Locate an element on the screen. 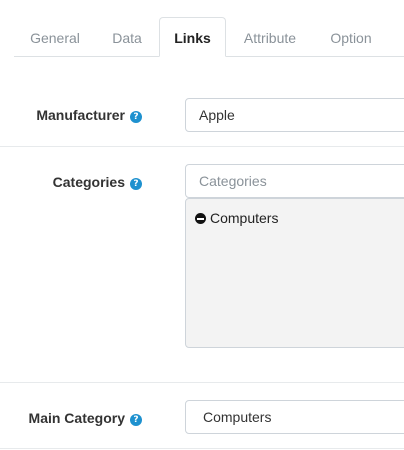 The width and height of the screenshot is (404, 450). tab-attribute: Attribute is located at coordinates (270, 37).